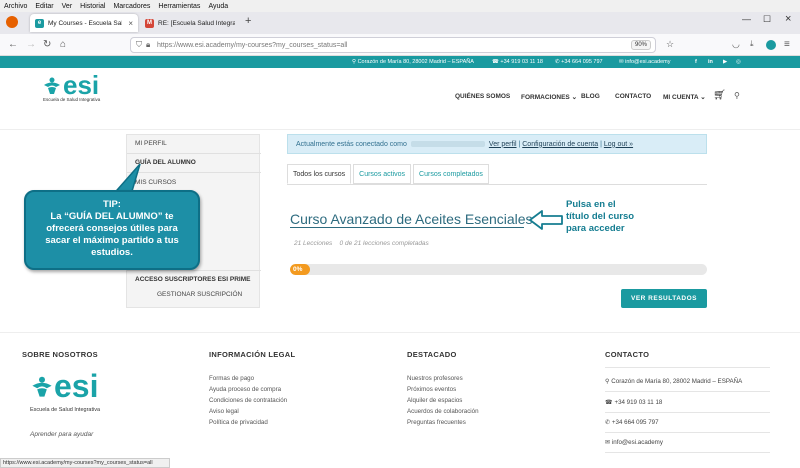  I want to click on sidebar-item-gestionar-suscripcion: GESTIONAR SUSCRIPCIÓN, so click(199, 294).